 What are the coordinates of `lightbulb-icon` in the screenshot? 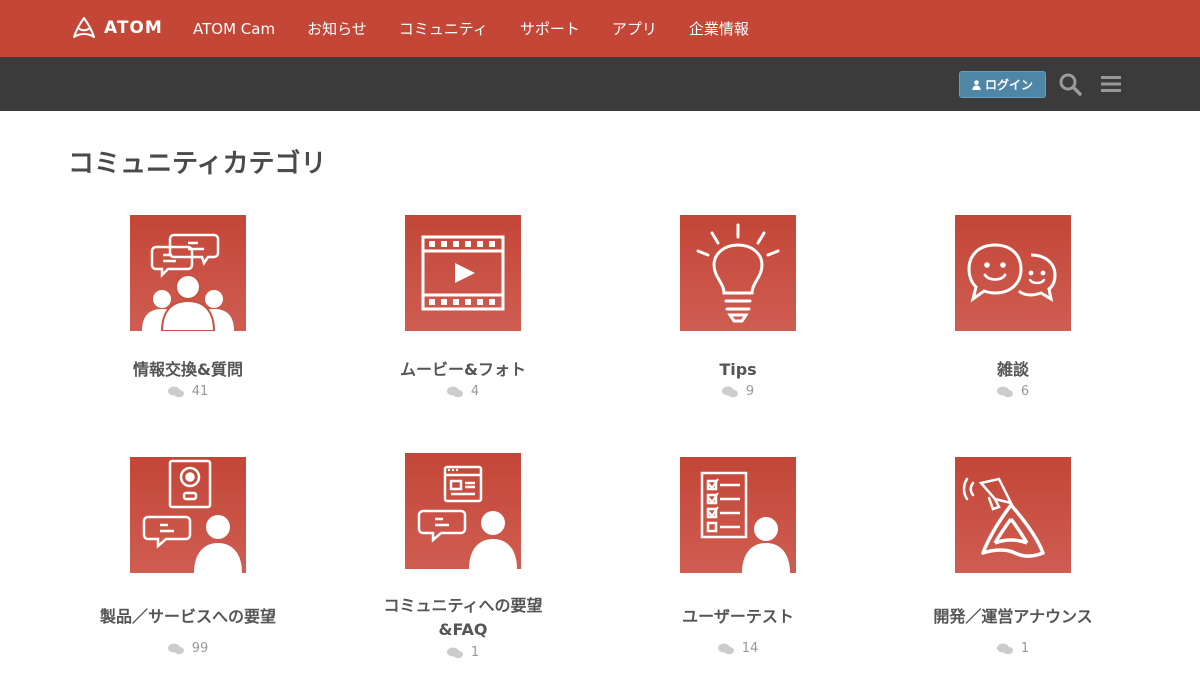 It's located at (738, 273).